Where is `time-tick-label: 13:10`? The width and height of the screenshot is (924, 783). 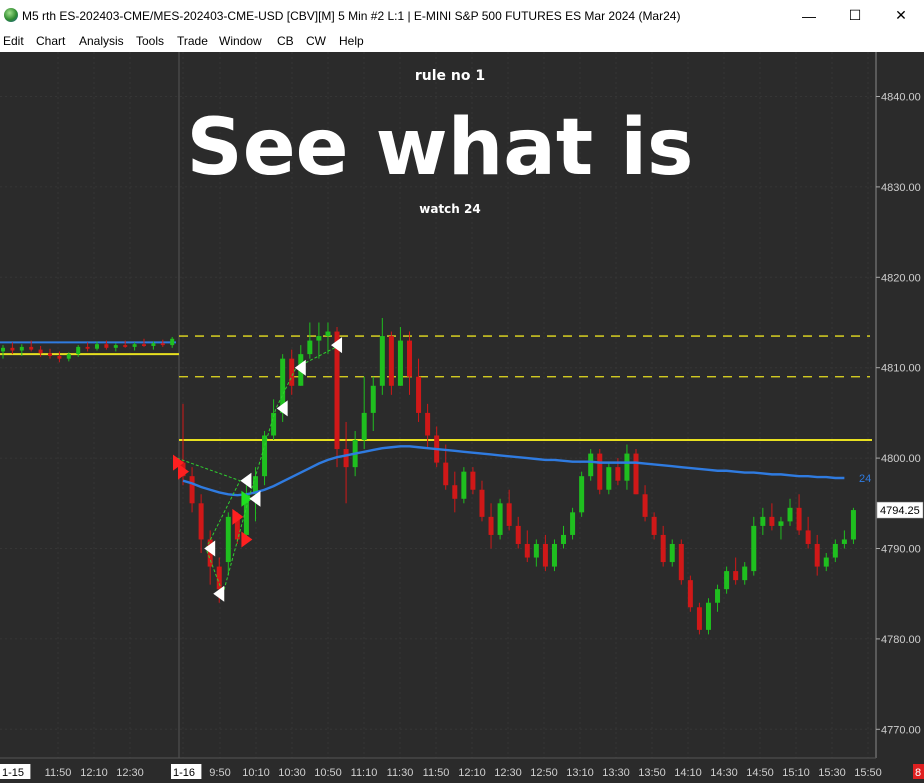
time-tick-label: 13:10 is located at coordinates (580, 773).